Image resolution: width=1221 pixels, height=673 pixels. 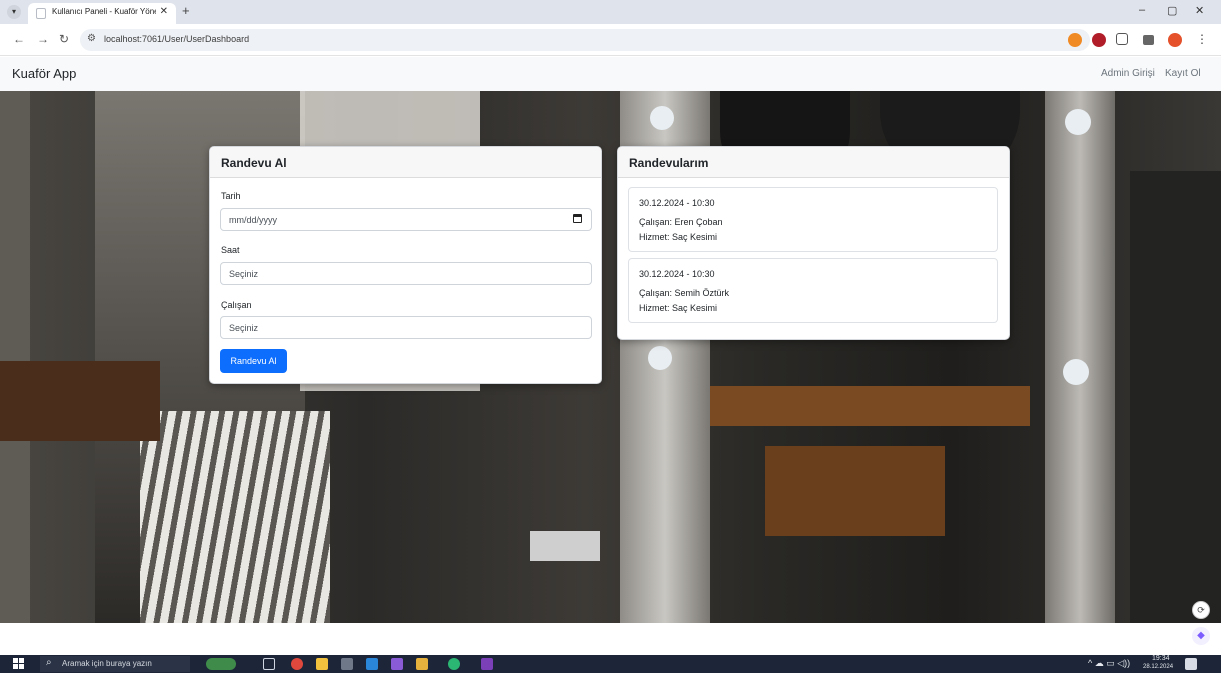 I want to click on translate-widget-icon: ⟳, so click(x=1201, y=610).